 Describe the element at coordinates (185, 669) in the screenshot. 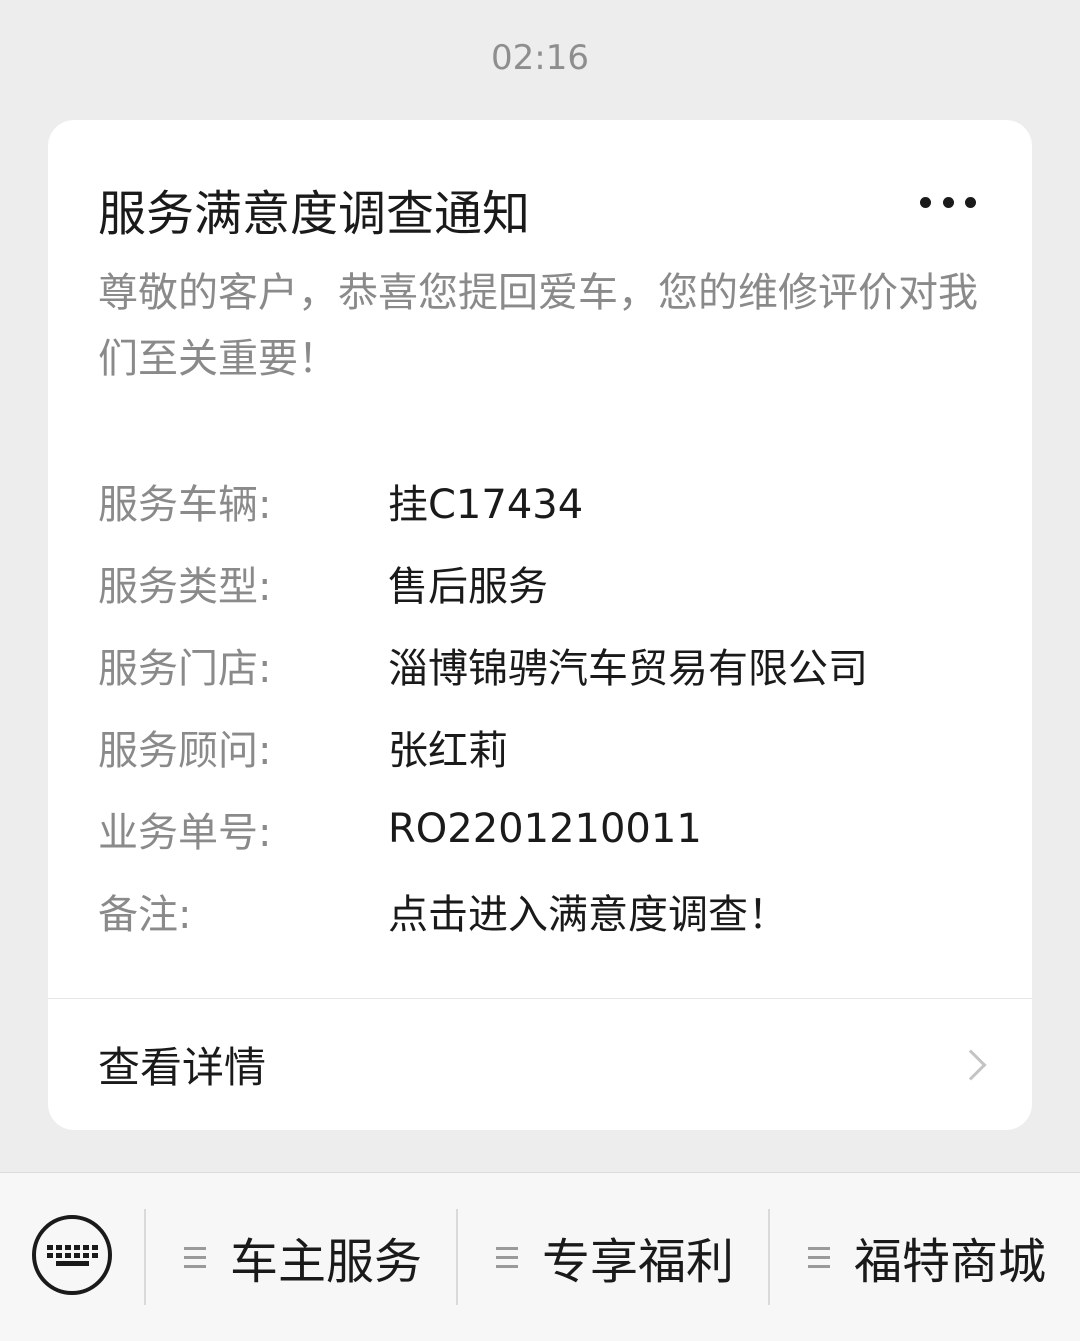

I see `info-key: 服务门店:` at that location.